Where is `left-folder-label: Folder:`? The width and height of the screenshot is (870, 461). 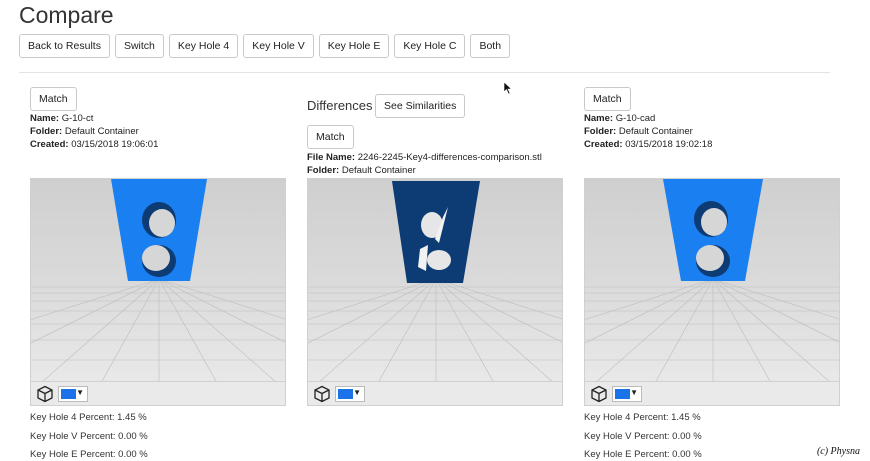 left-folder-label: Folder: is located at coordinates (46, 131).